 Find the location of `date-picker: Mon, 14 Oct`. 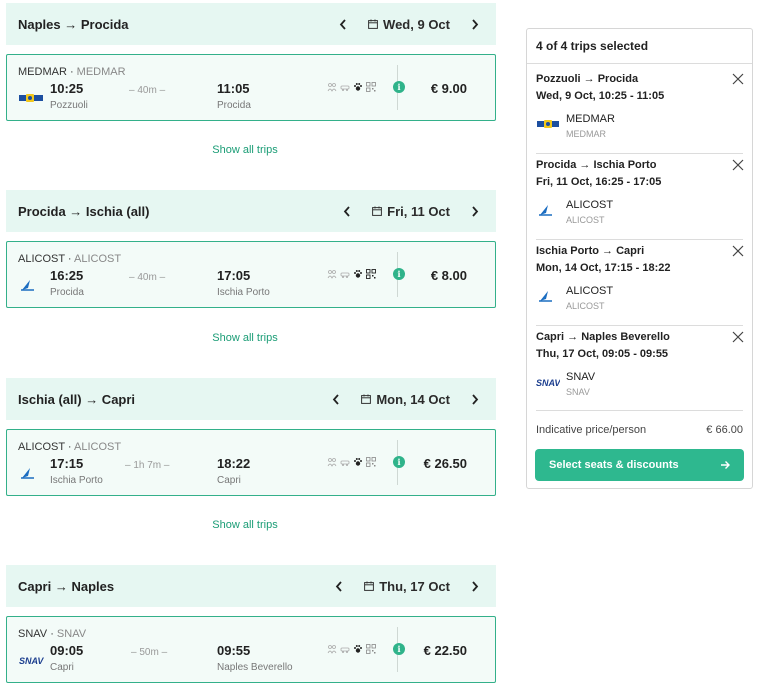

date-picker: Mon, 14 Oct is located at coordinates (405, 399).